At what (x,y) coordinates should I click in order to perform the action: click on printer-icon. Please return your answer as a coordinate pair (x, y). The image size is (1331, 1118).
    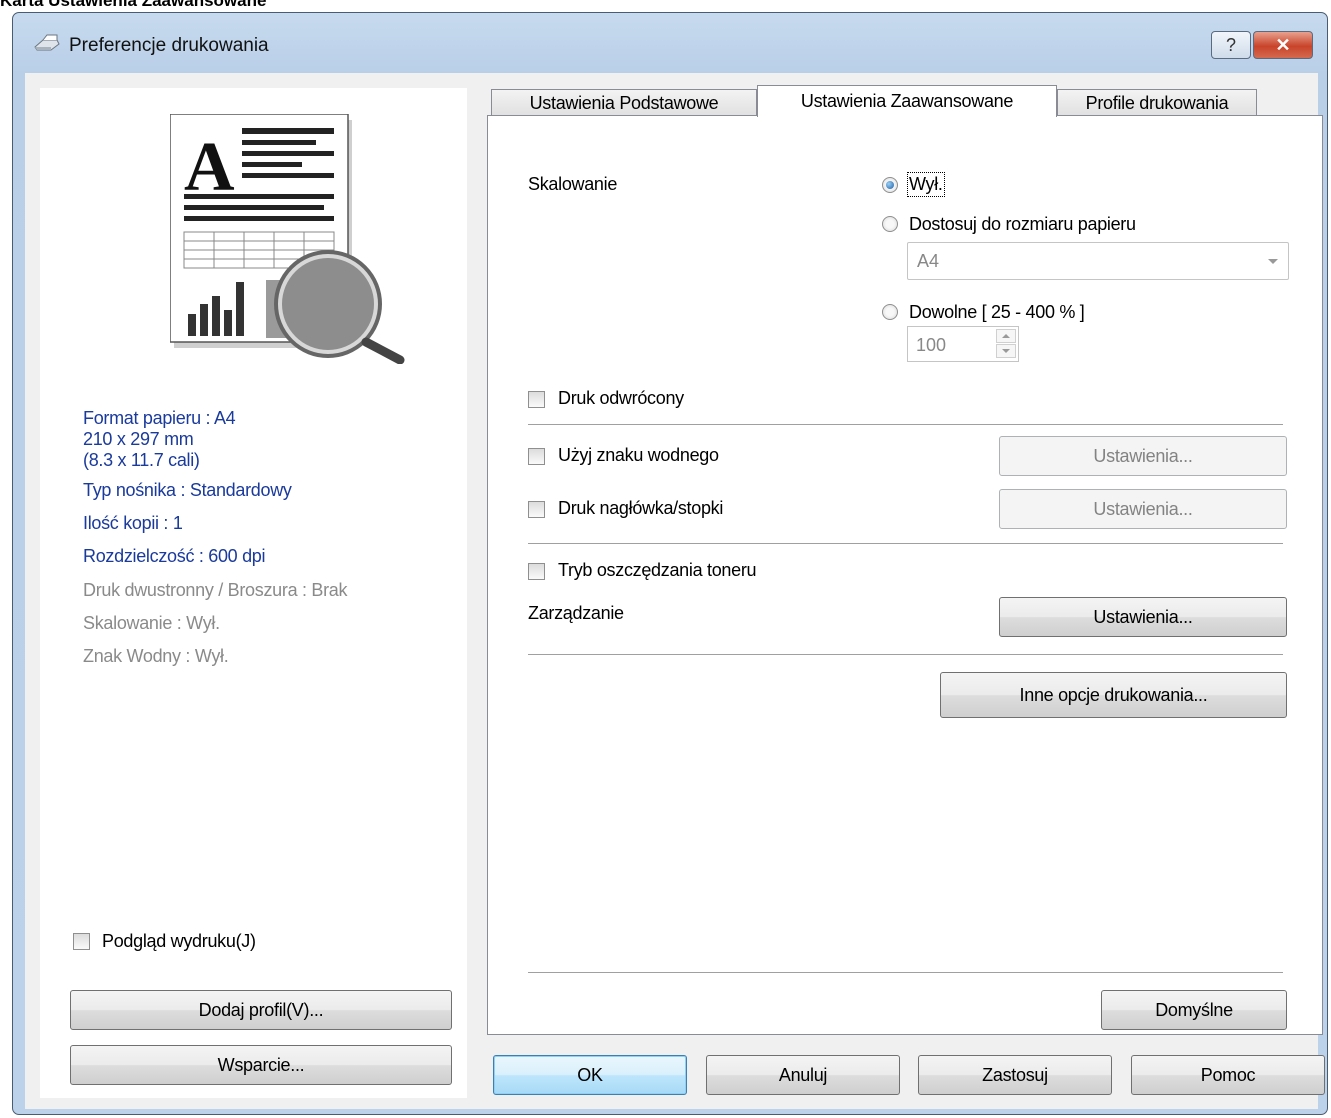
    Looking at the image, I should click on (47, 42).